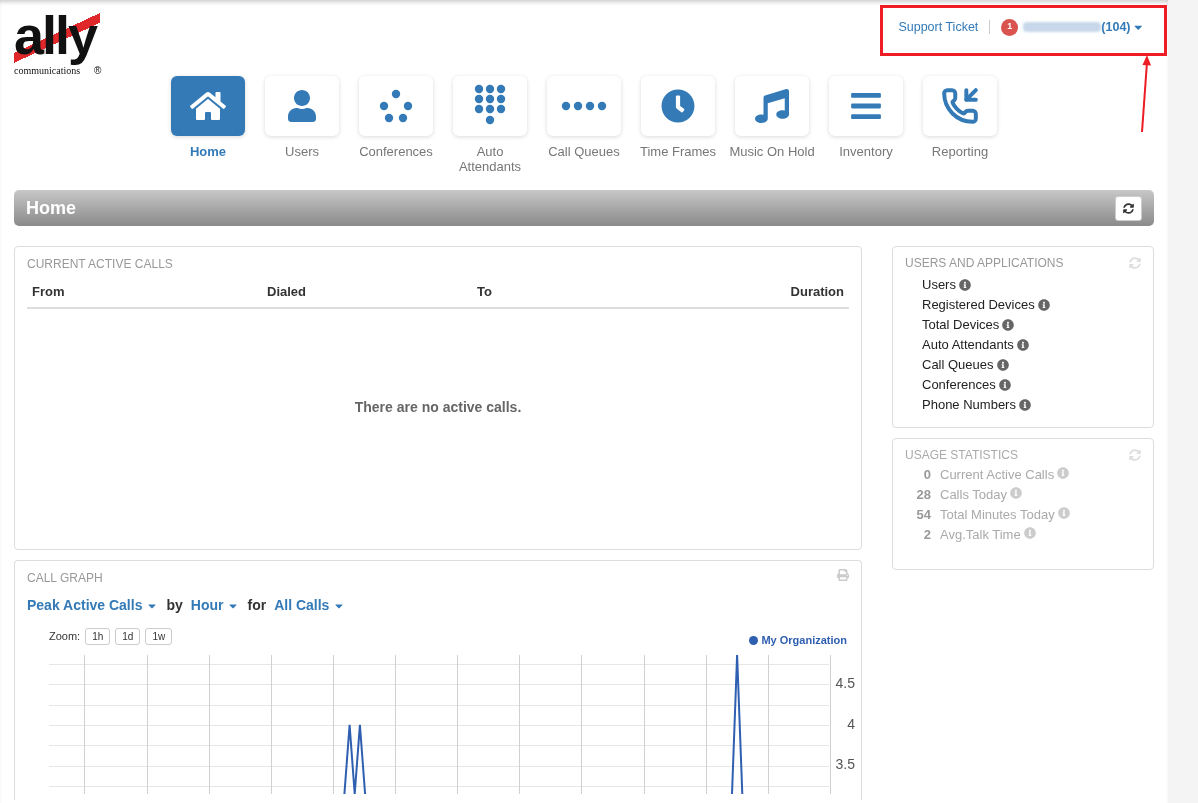 The image size is (1198, 803). Describe the element at coordinates (302, 151) in the screenshot. I see `nav-label: Users` at that location.